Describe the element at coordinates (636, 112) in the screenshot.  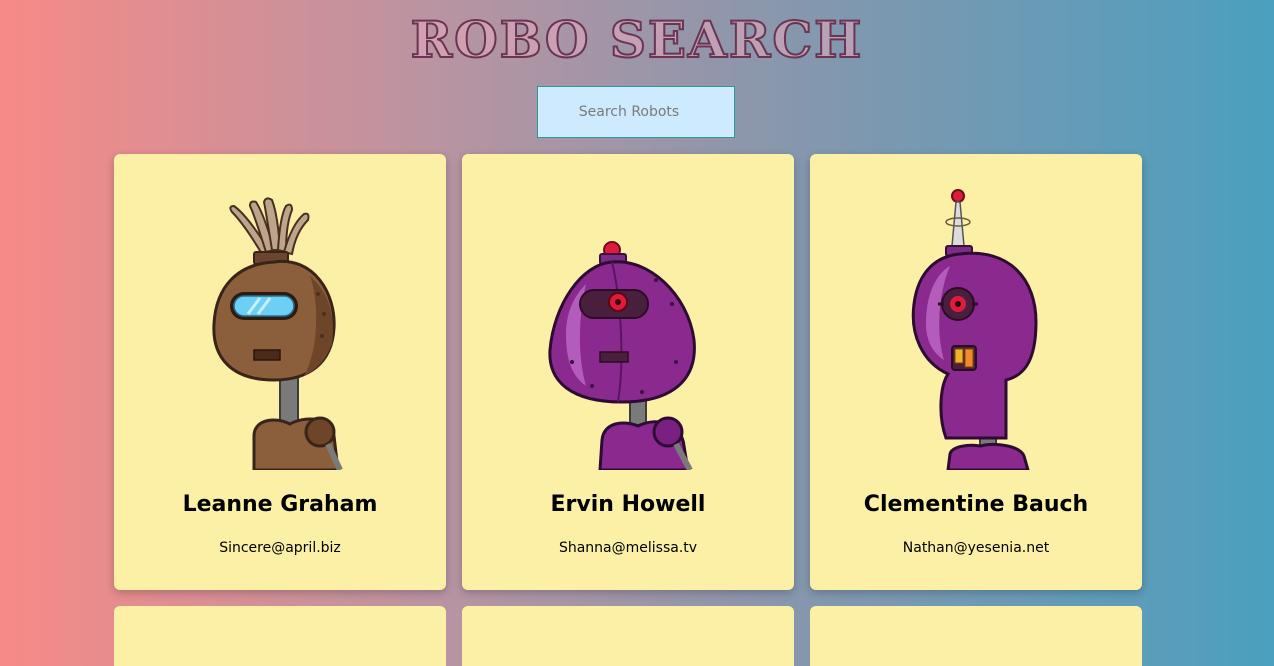
I see `search-input` at that location.